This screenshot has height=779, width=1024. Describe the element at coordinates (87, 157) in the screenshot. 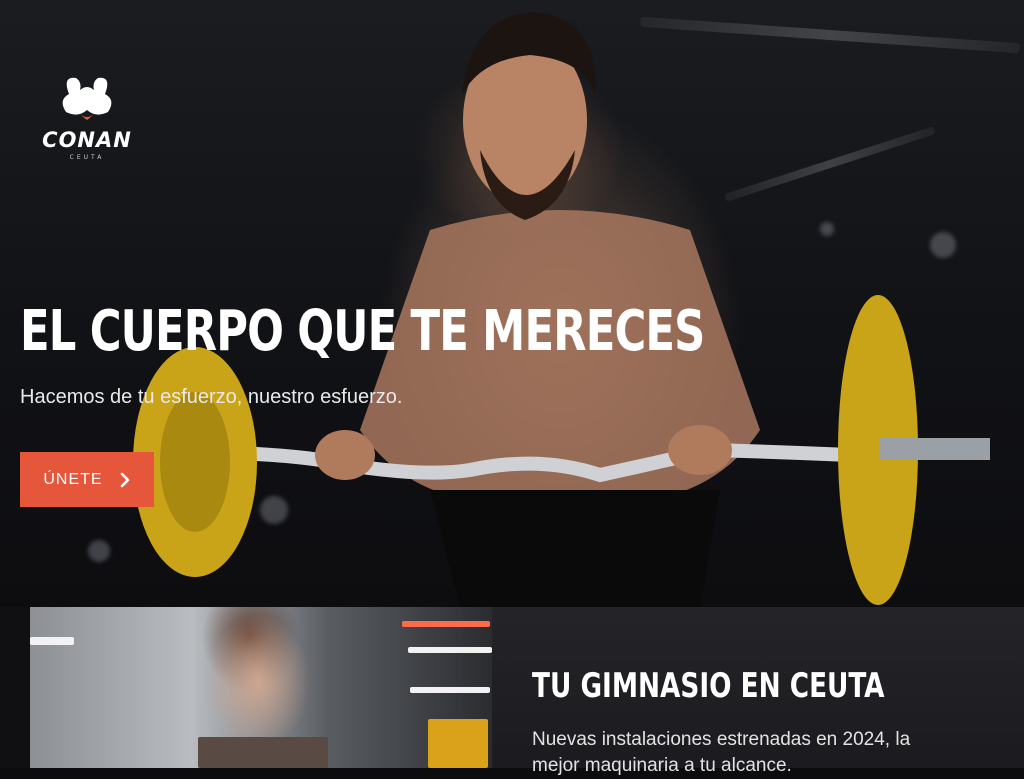

I see `brand-location: CEUTA` at that location.